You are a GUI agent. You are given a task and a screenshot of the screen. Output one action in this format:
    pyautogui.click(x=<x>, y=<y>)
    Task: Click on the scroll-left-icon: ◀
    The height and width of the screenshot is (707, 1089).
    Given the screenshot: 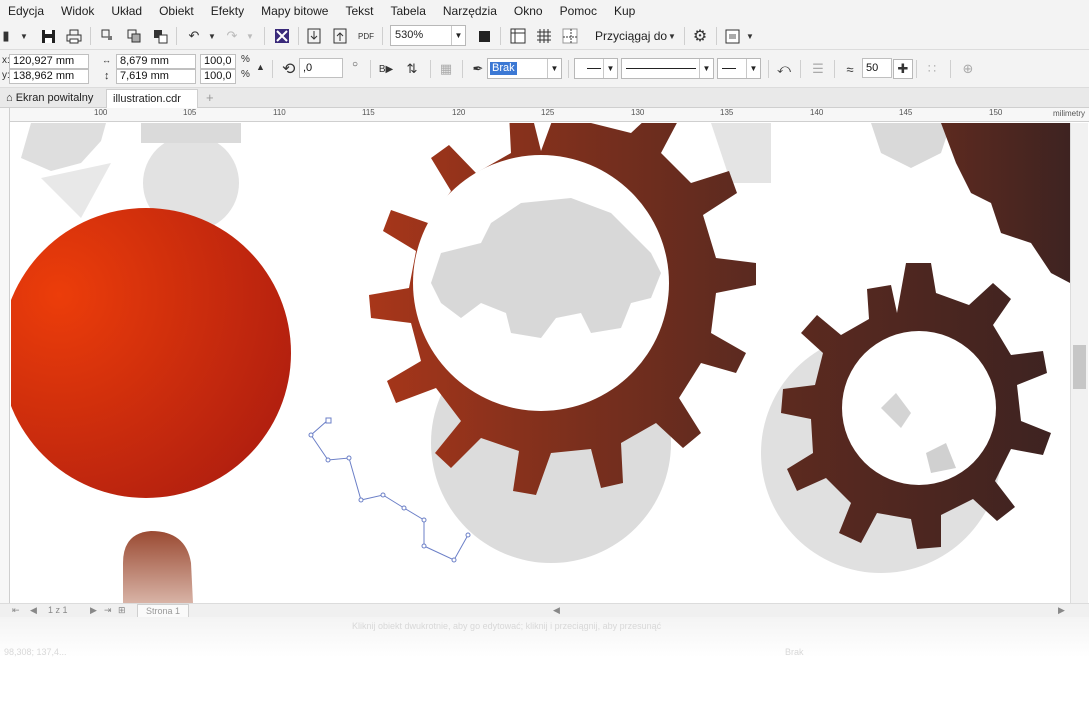 What is the action you would take?
    pyautogui.click(x=556, y=610)
    